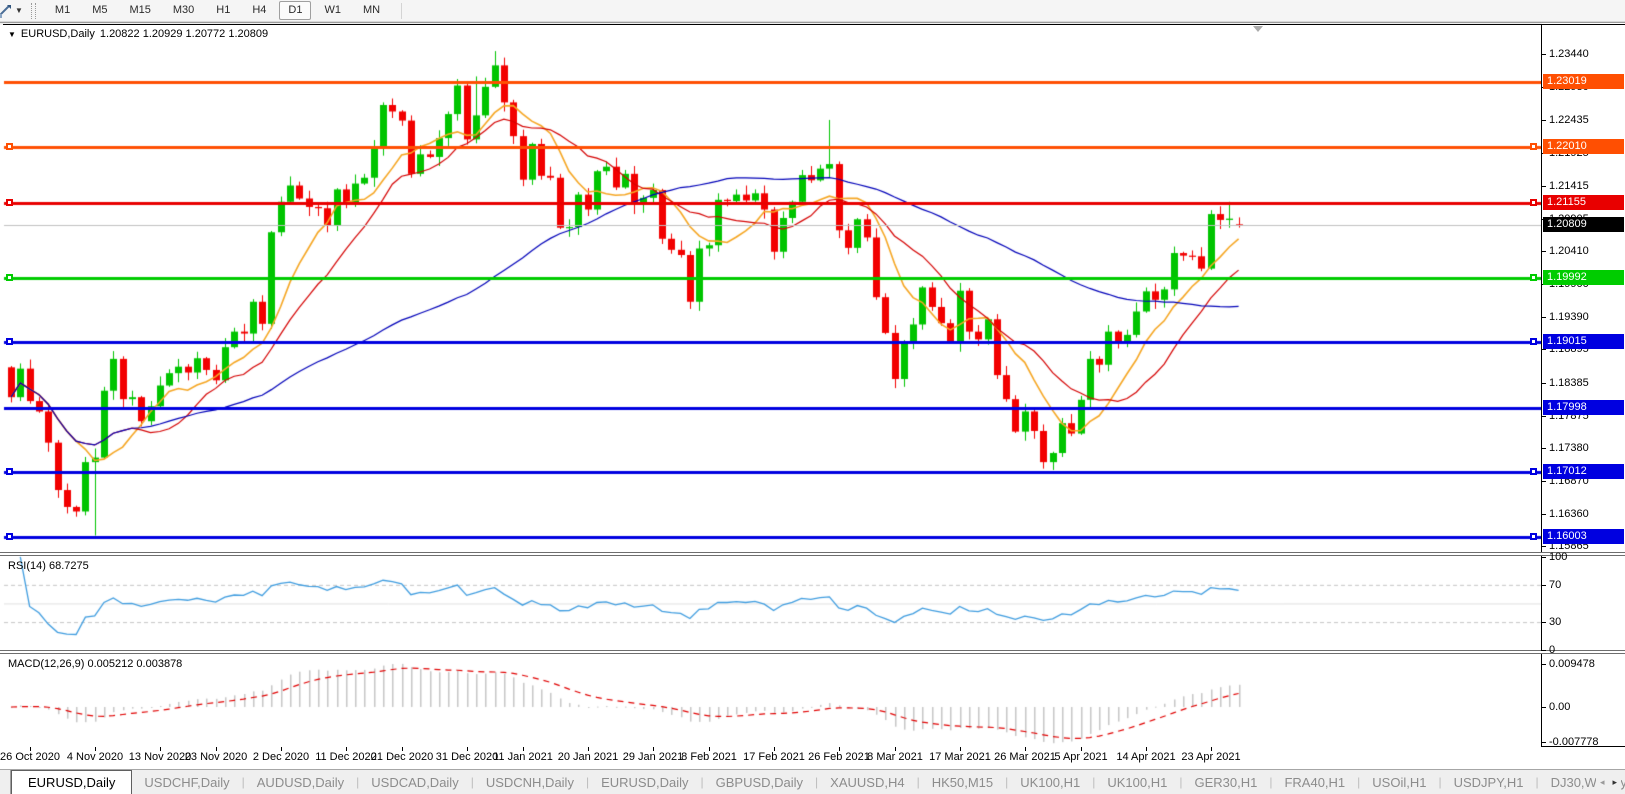 Image resolution: width=1625 pixels, height=794 pixels. Describe the element at coordinates (62, 10) in the screenshot. I see `timeframe-button-m1: M1` at that location.